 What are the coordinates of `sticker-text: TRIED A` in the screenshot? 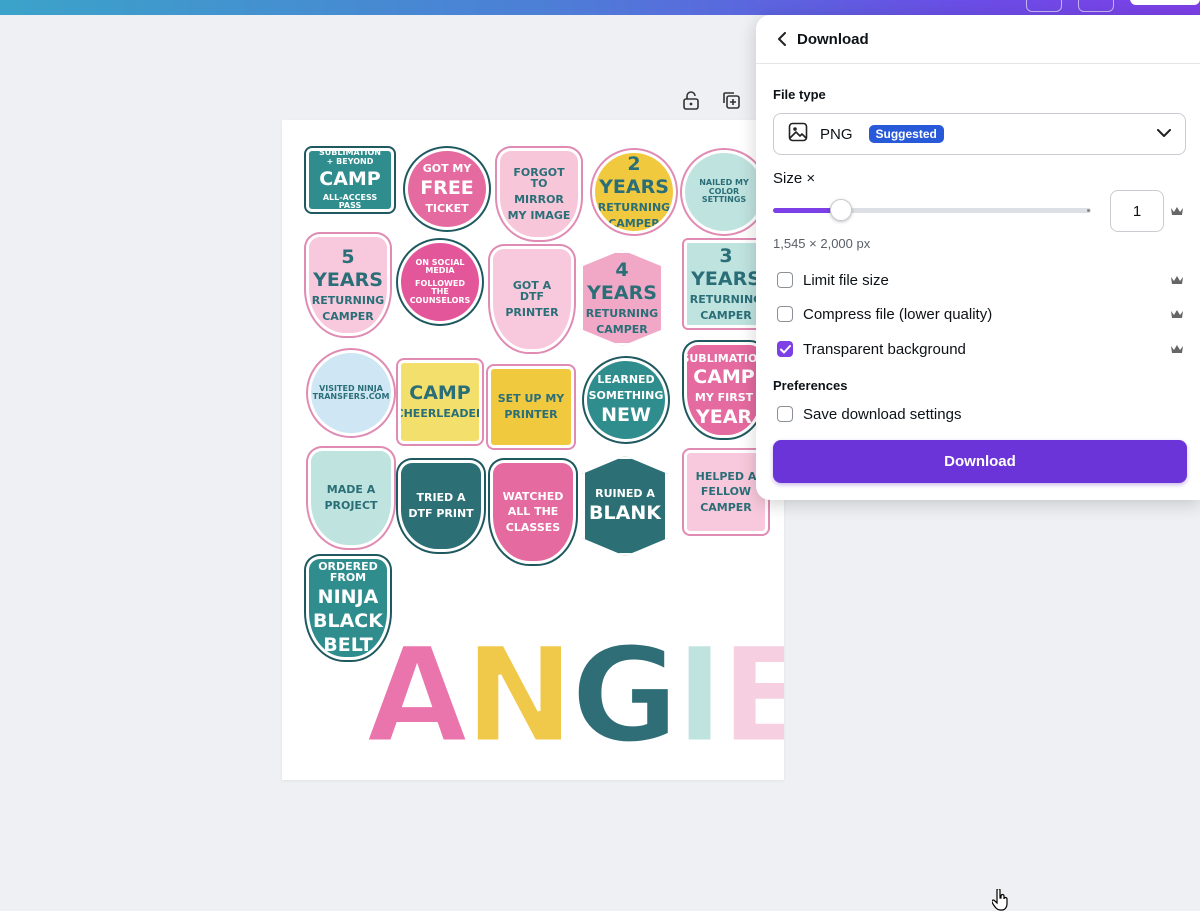 It's located at (441, 498).